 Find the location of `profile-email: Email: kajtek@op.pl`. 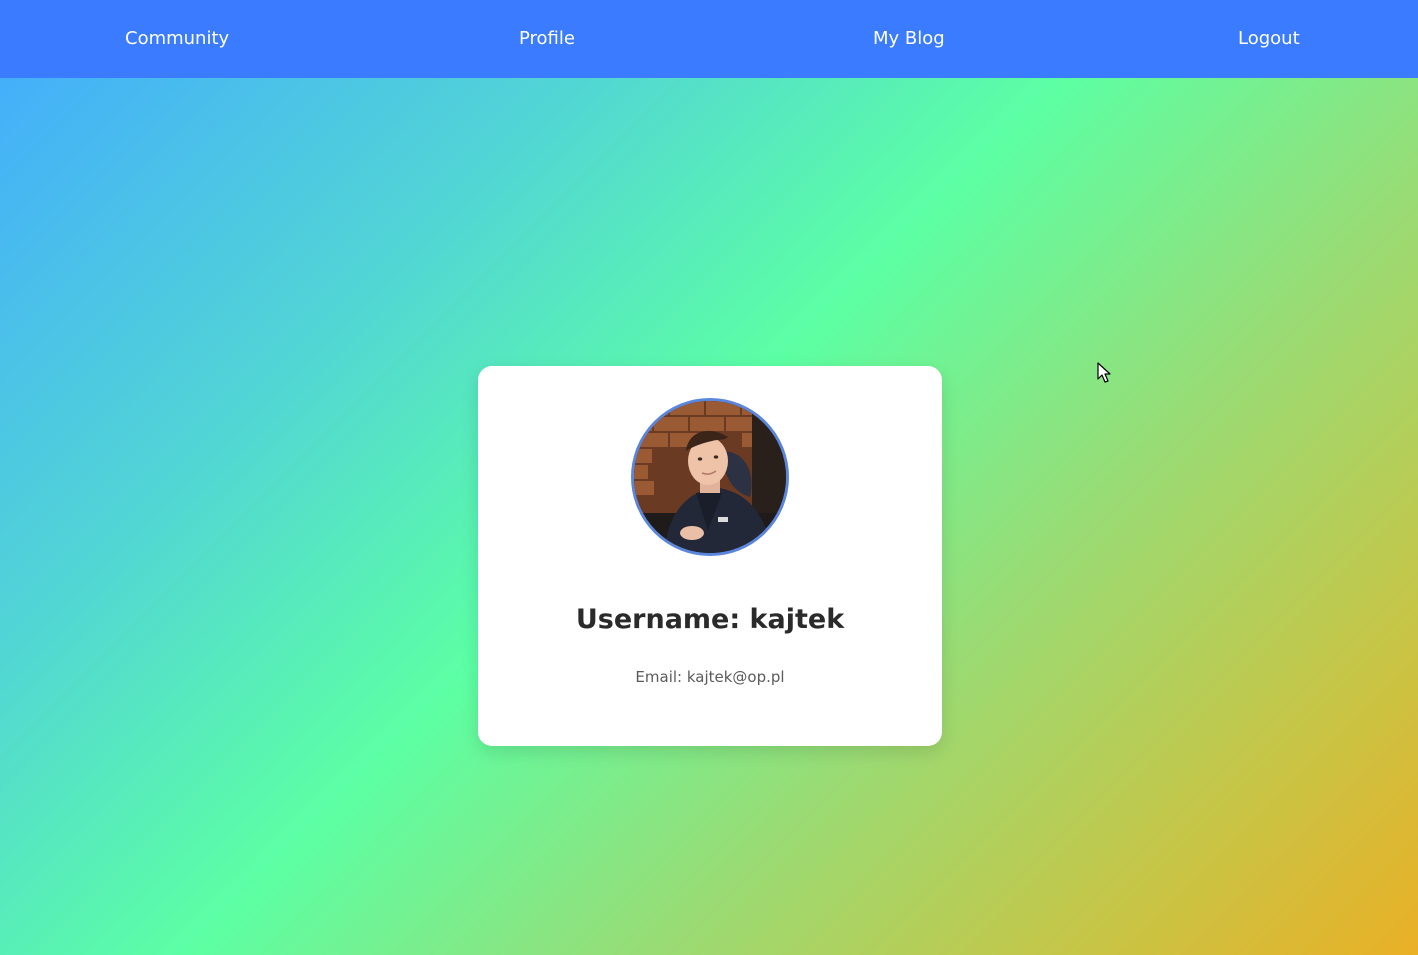

profile-email: Email: kajtek@op.pl is located at coordinates (710, 677).